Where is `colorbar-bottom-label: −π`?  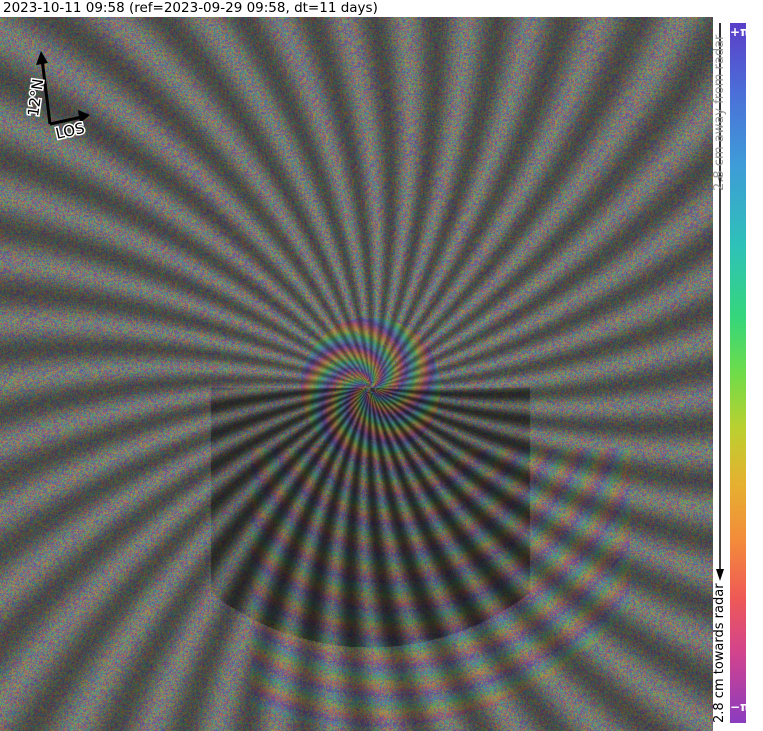 colorbar-bottom-label: −π is located at coordinates (740, 707).